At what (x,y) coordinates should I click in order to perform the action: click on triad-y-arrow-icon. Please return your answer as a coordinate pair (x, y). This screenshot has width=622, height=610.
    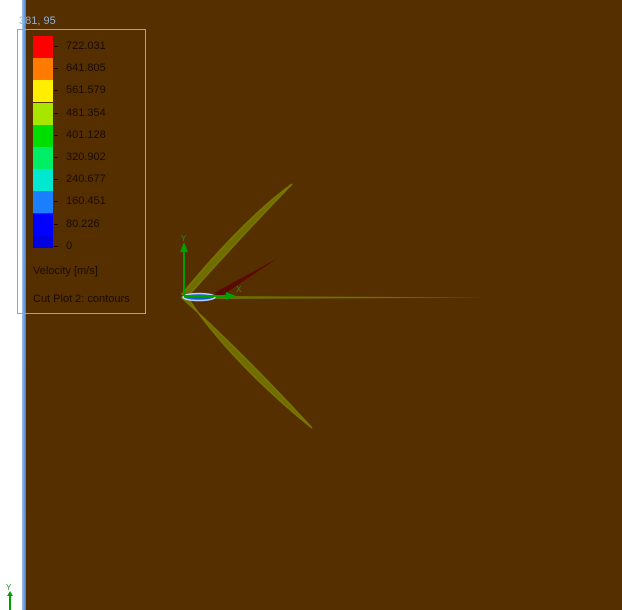
    Looking at the image, I should click on (184, 247).